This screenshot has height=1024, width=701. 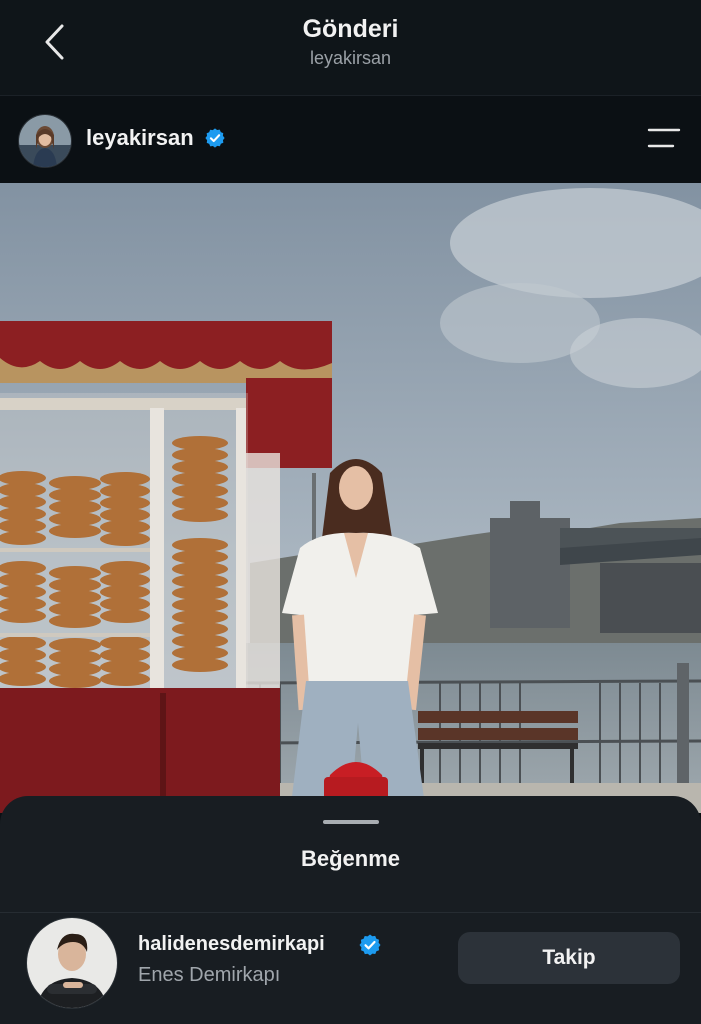 I want to click on post-author-username: leyakirsan, so click(x=140, y=138).